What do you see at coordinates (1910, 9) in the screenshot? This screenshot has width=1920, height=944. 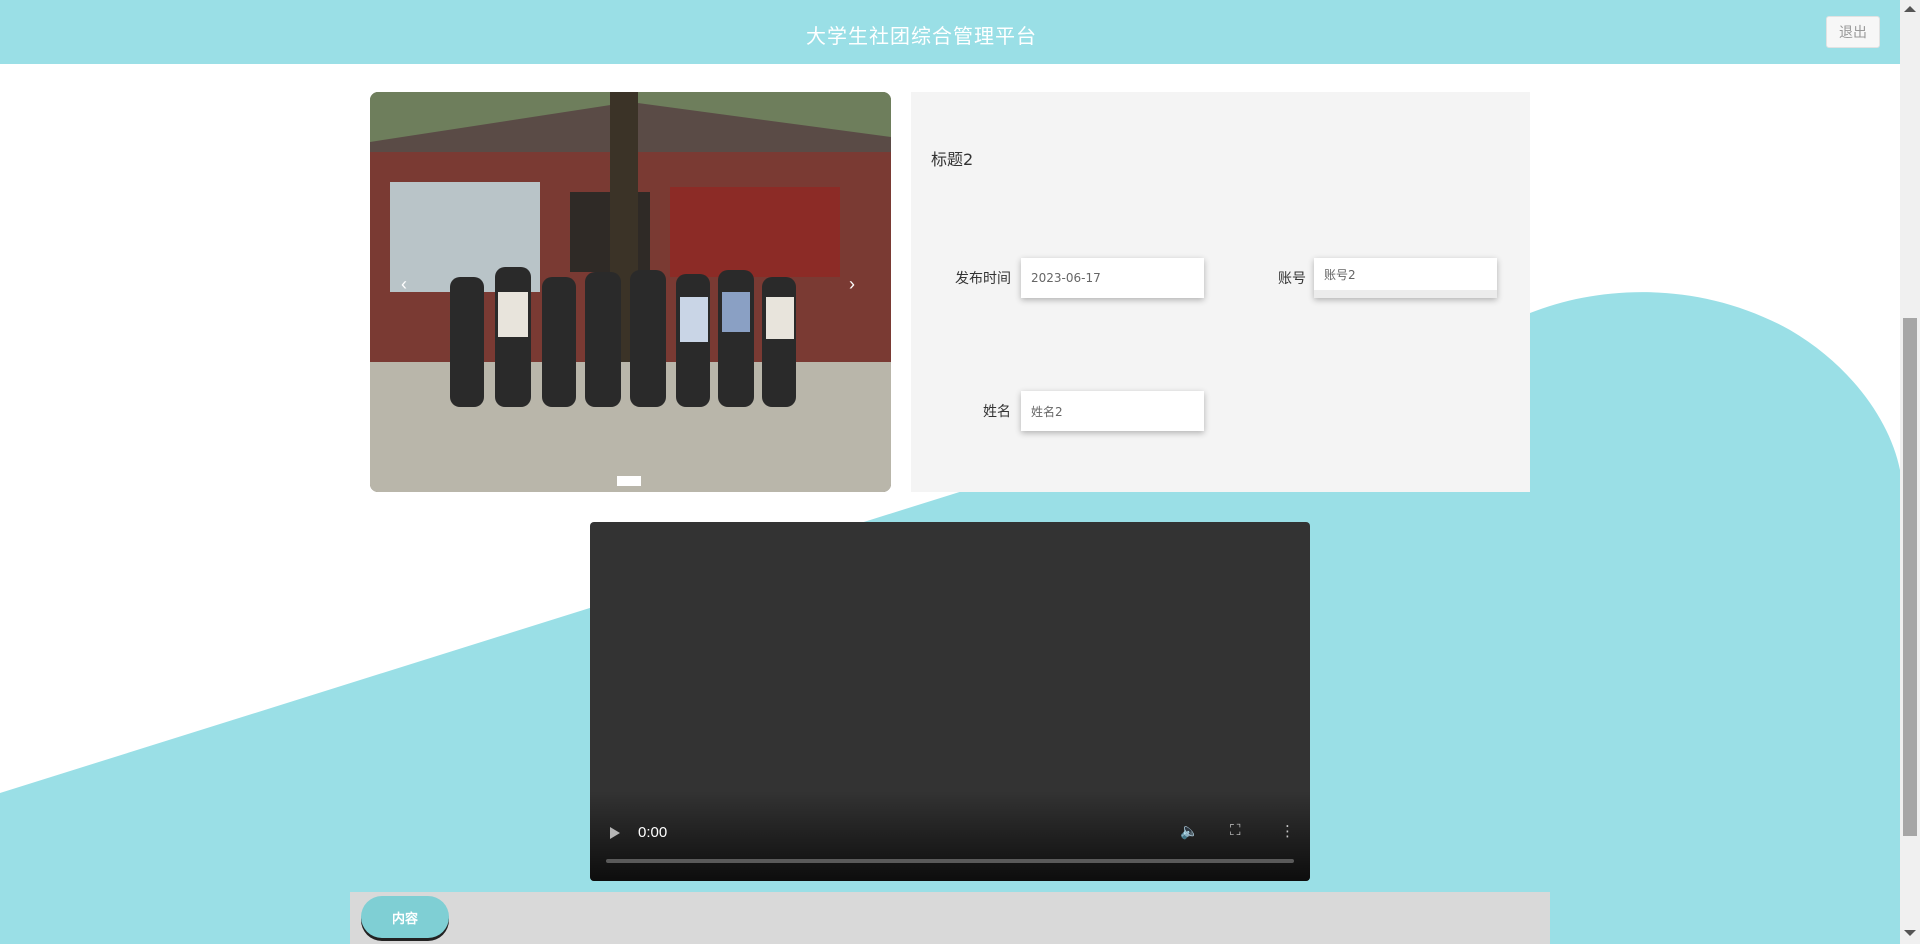 I see `scroll-up-icon` at bounding box center [1910, 9].